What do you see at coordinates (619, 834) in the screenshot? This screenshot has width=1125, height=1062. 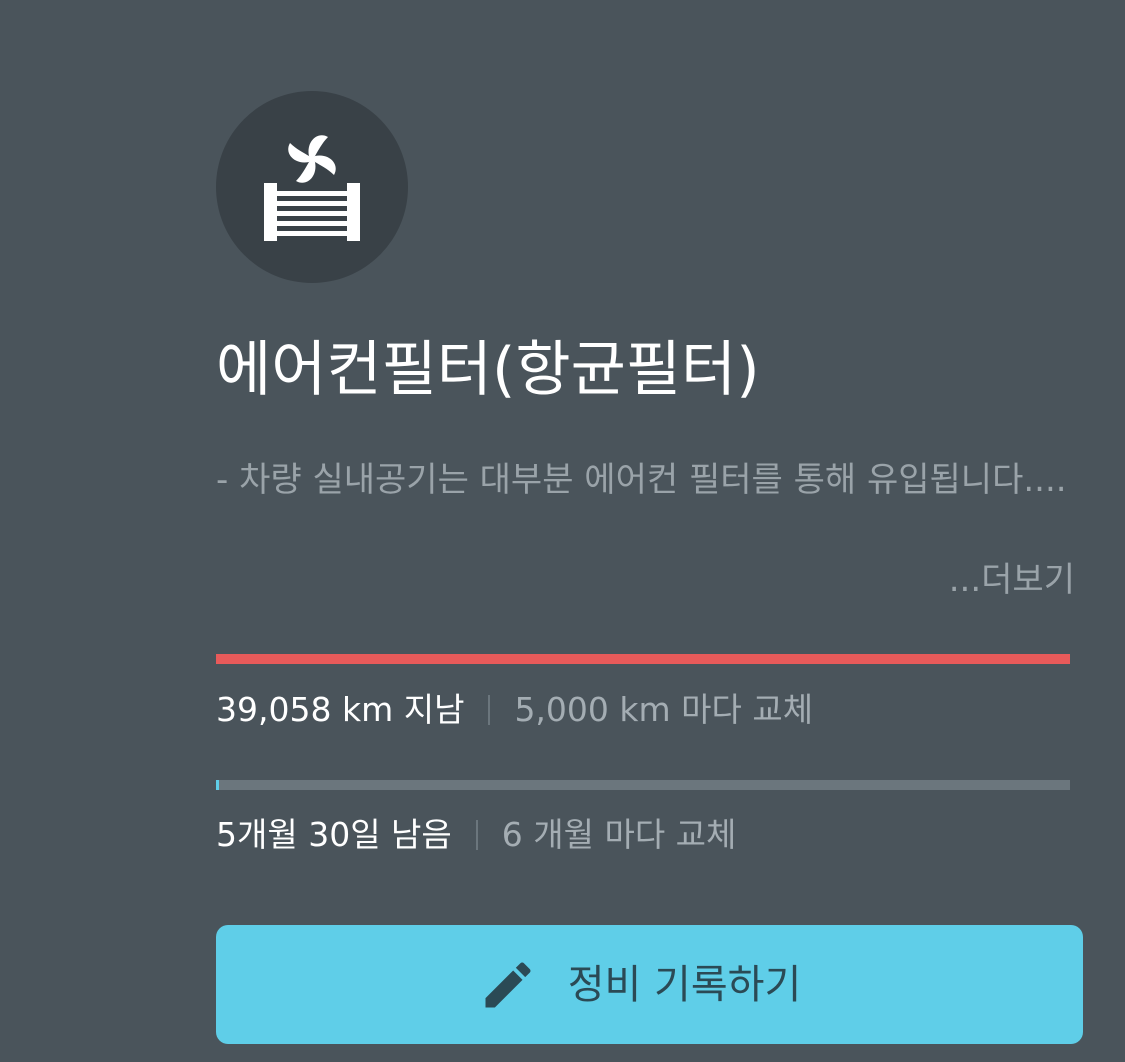 I see `period-interval: 6 개월 마다 교체` at bounding box center [619, 834].